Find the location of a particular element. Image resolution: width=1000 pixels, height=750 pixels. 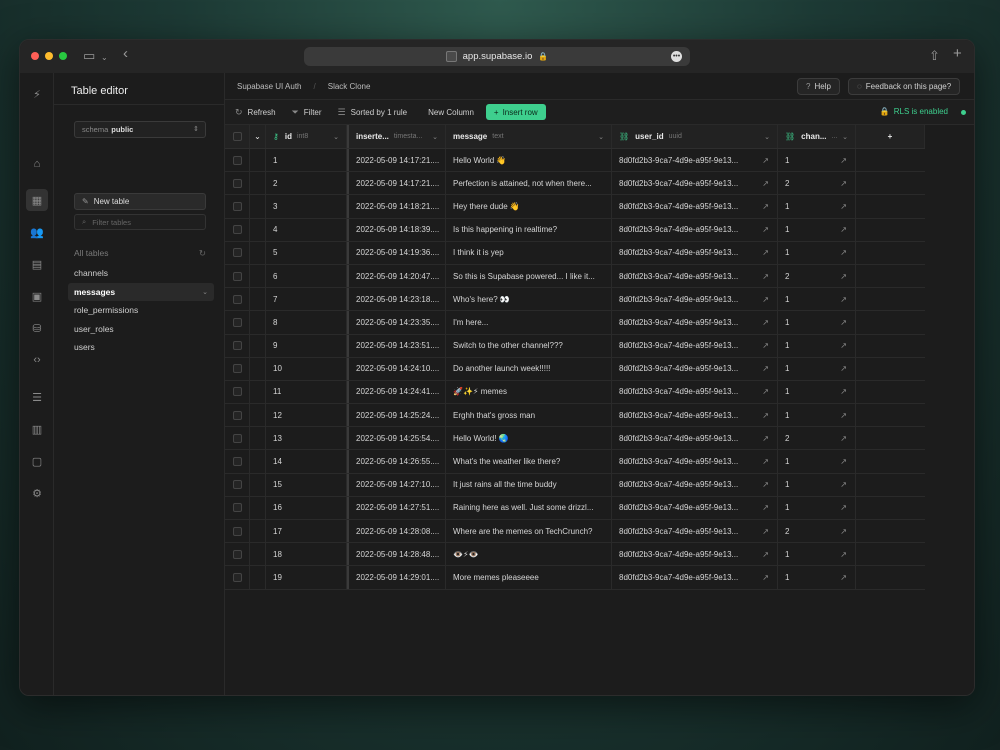

new-column-button: New Column is located at coordinates (451, 112).